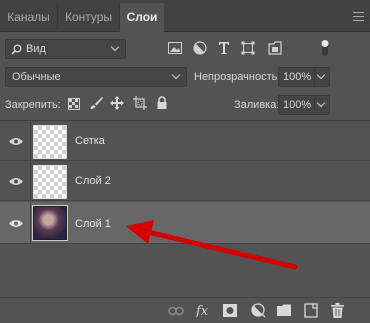  I want to click on panel-tab-bar: Каналы Контуры Слои, so click(185, 16).